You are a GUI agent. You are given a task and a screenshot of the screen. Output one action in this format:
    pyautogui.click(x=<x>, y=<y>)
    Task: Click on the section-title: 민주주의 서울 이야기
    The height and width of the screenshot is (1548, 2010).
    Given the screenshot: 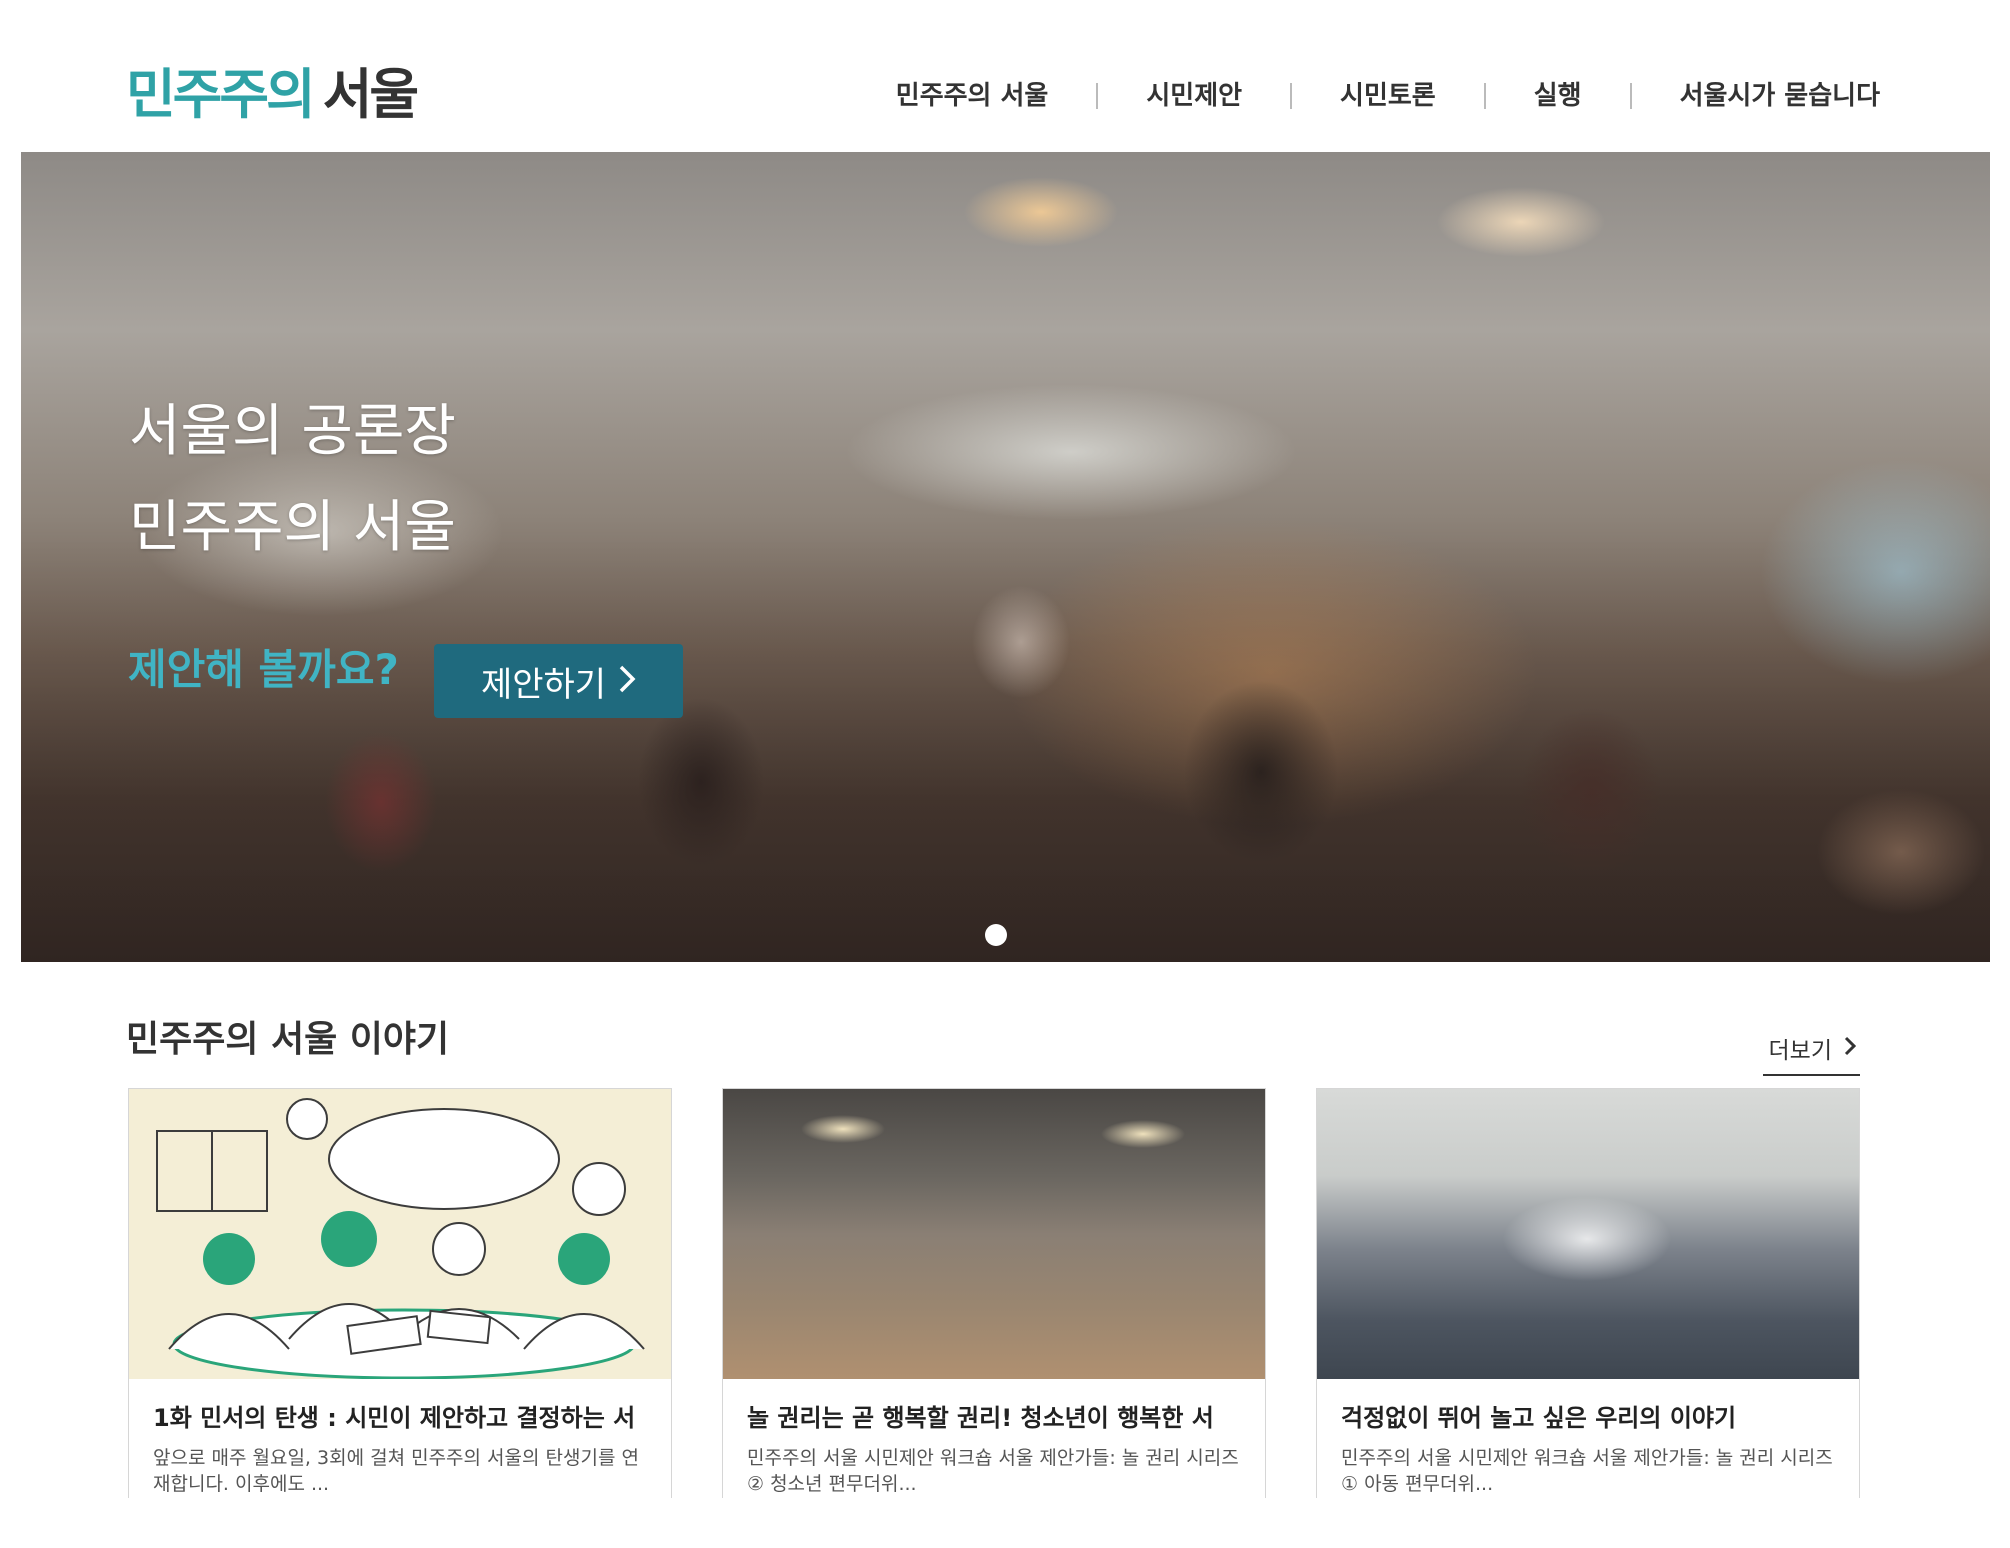 What is the action you would take?
    pyautogui.click(x=288, y=1039)
    